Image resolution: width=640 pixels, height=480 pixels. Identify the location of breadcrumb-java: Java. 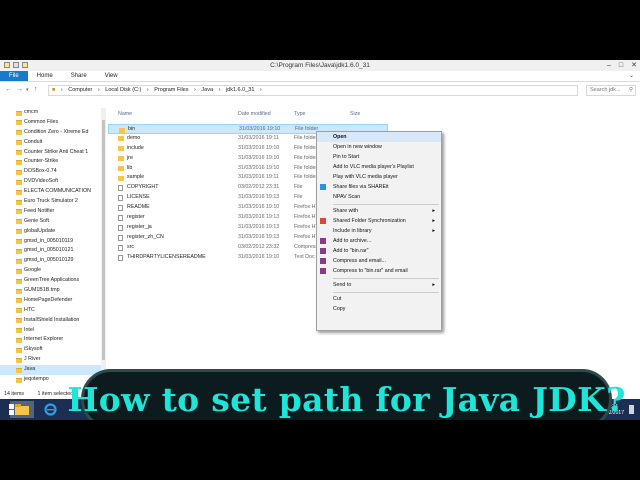
(207, 90).